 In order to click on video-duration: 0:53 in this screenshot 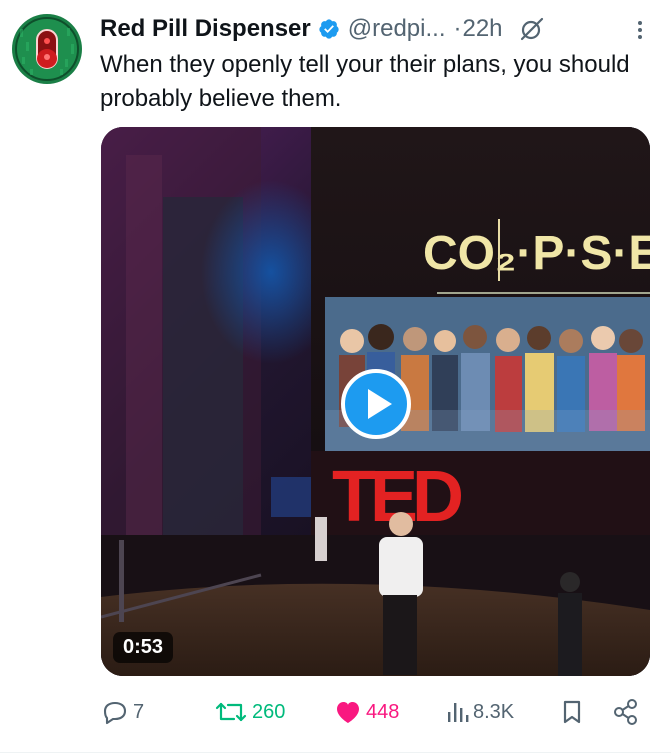, I will do `click(143, 647)`.